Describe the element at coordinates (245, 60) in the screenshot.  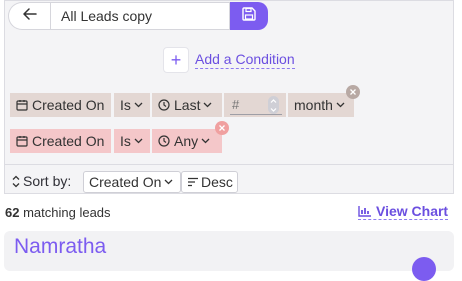
I see `add-condition-label: Add a Condition` at that location.